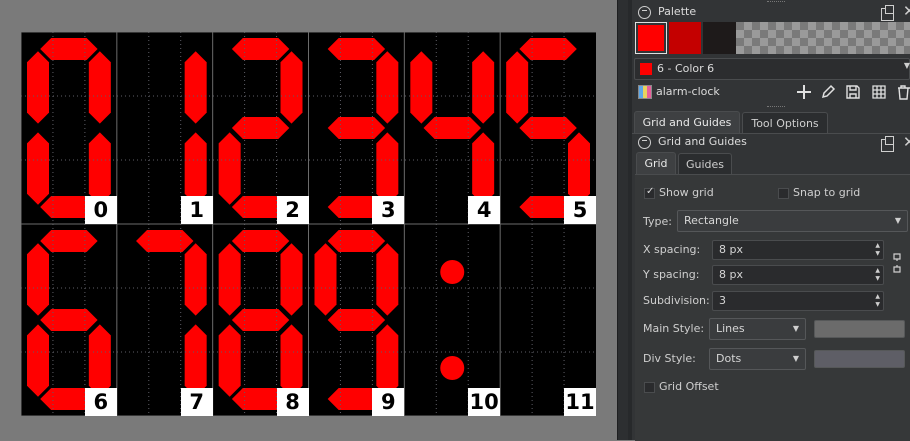 Image resolution: width=910 pixels, height=441 pixels. I want to click on grid-docker-title: Grid and Guides, so click(702, 141).